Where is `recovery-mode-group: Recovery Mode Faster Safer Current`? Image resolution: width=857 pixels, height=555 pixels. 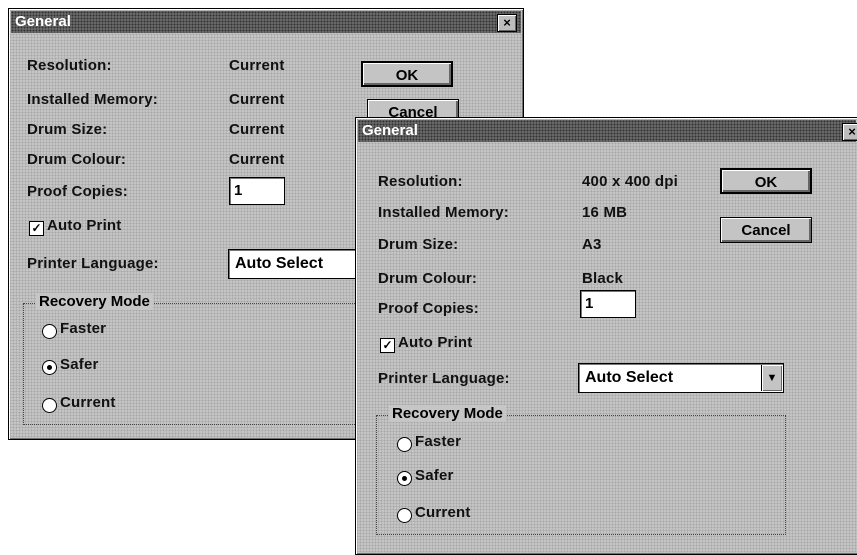
recovery-mode-group: Recovery Mode Faster Safer Current is located at coordinates (581, 470).